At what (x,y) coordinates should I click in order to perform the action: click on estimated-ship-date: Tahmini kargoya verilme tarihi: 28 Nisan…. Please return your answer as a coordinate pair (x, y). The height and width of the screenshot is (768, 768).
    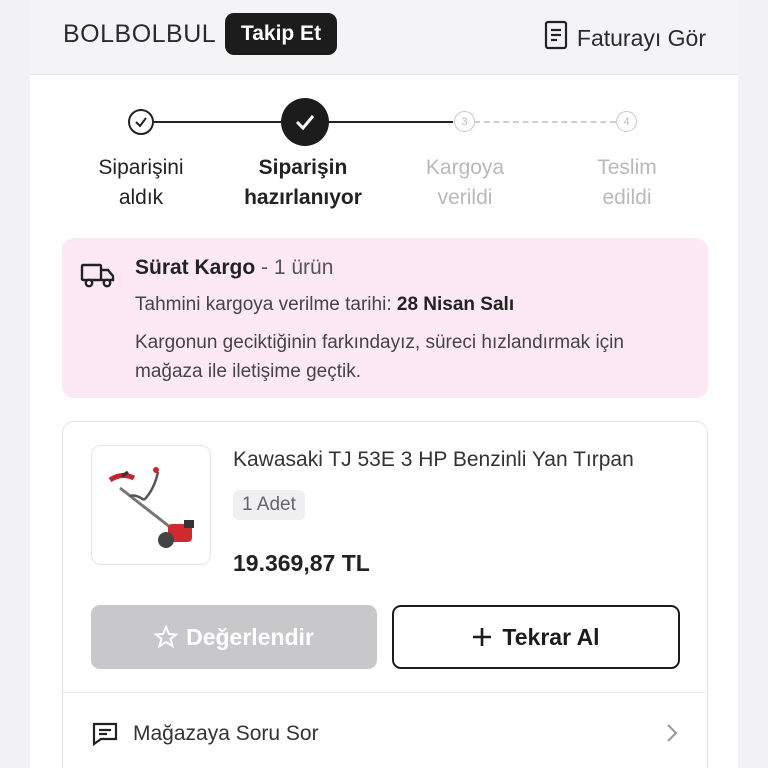
    Looking at the image, I should click on (324, 305).